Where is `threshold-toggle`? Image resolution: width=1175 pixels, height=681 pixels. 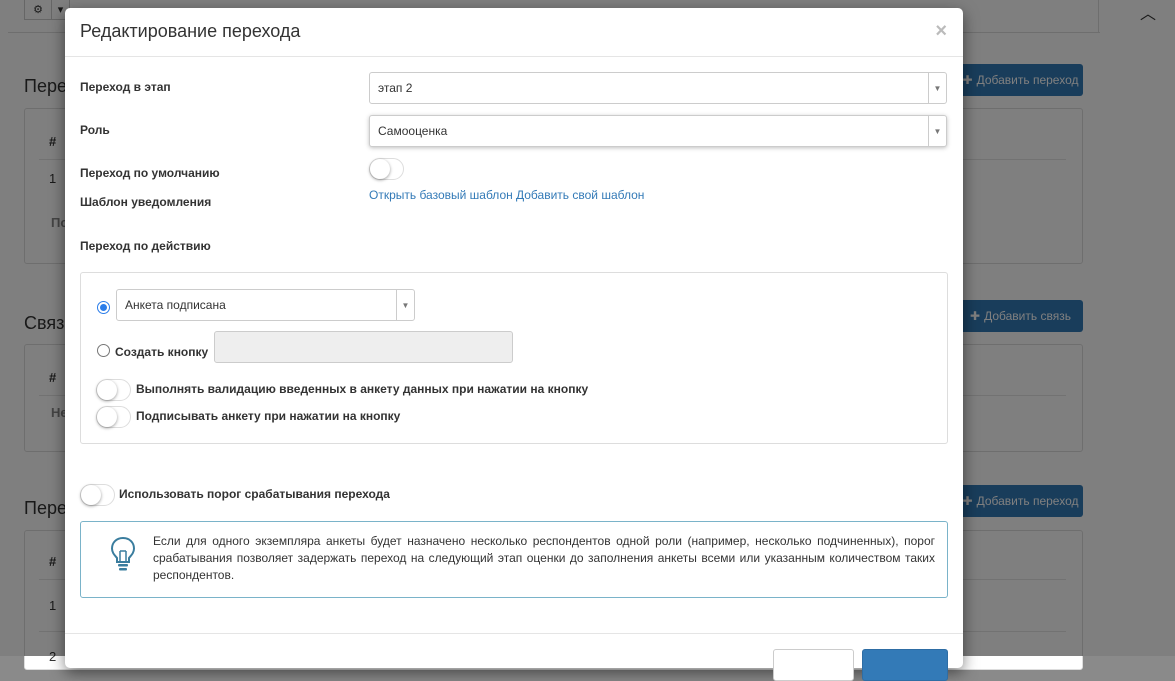
threshold-toggle is located at coordinates (97, 495).